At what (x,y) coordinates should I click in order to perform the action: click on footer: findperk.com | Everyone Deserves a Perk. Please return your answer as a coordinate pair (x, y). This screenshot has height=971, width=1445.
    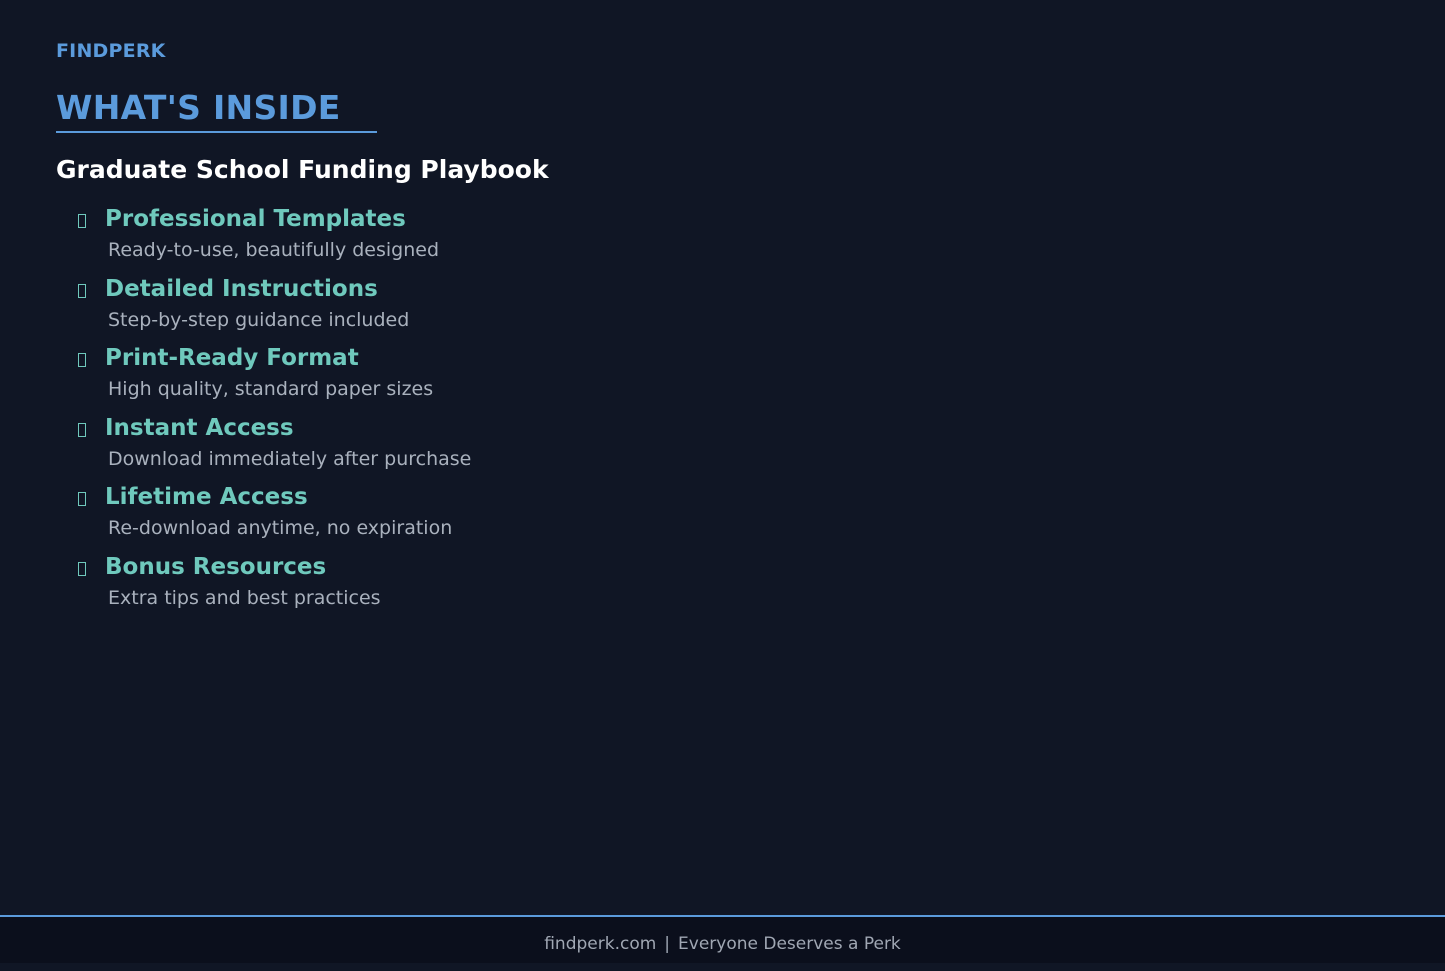
    Looking at the image, I should click on (722, 939).